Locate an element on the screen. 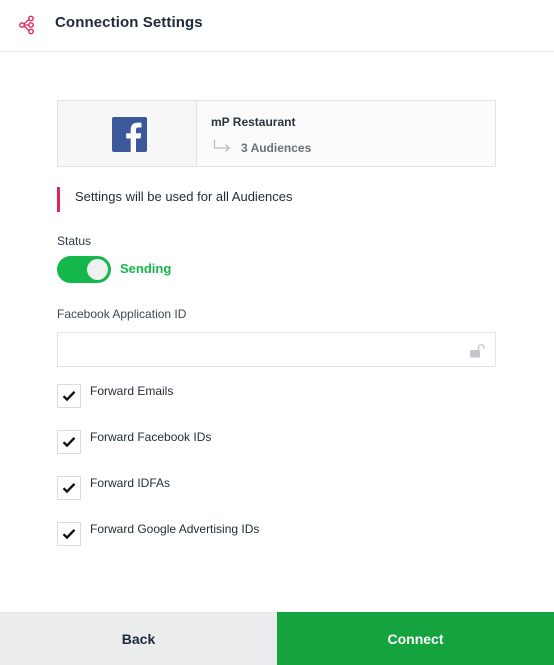 This screenshot has height=665, width=554. app-id-field-wrapper is located at coordinates (276, 349).